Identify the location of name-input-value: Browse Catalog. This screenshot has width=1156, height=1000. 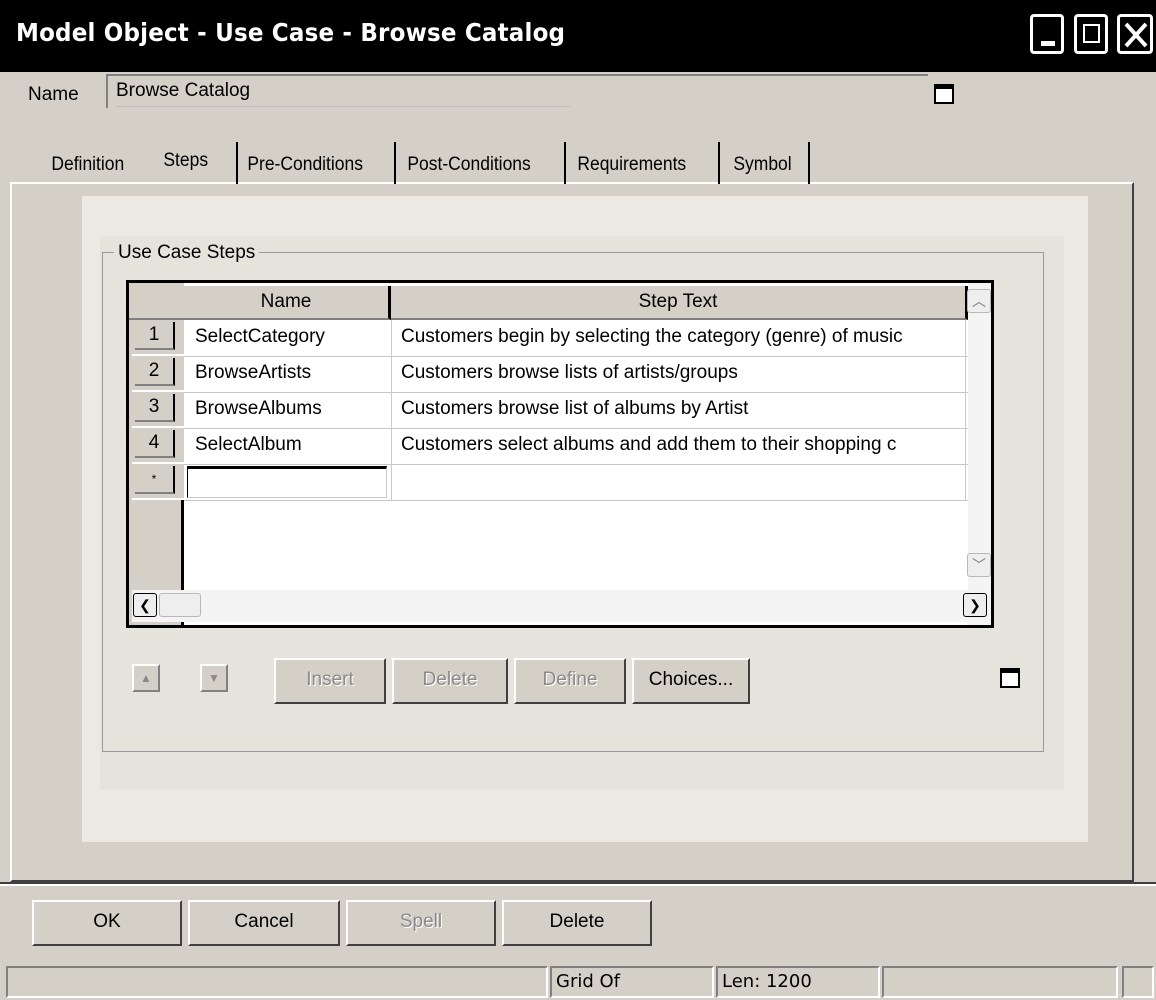
(183, 90).